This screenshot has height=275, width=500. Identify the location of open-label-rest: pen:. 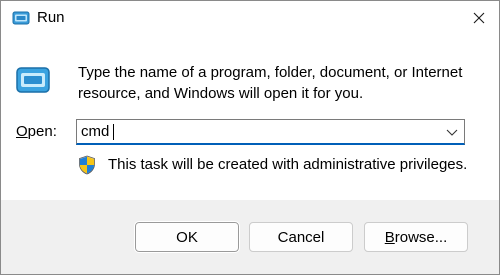
(42, 131).